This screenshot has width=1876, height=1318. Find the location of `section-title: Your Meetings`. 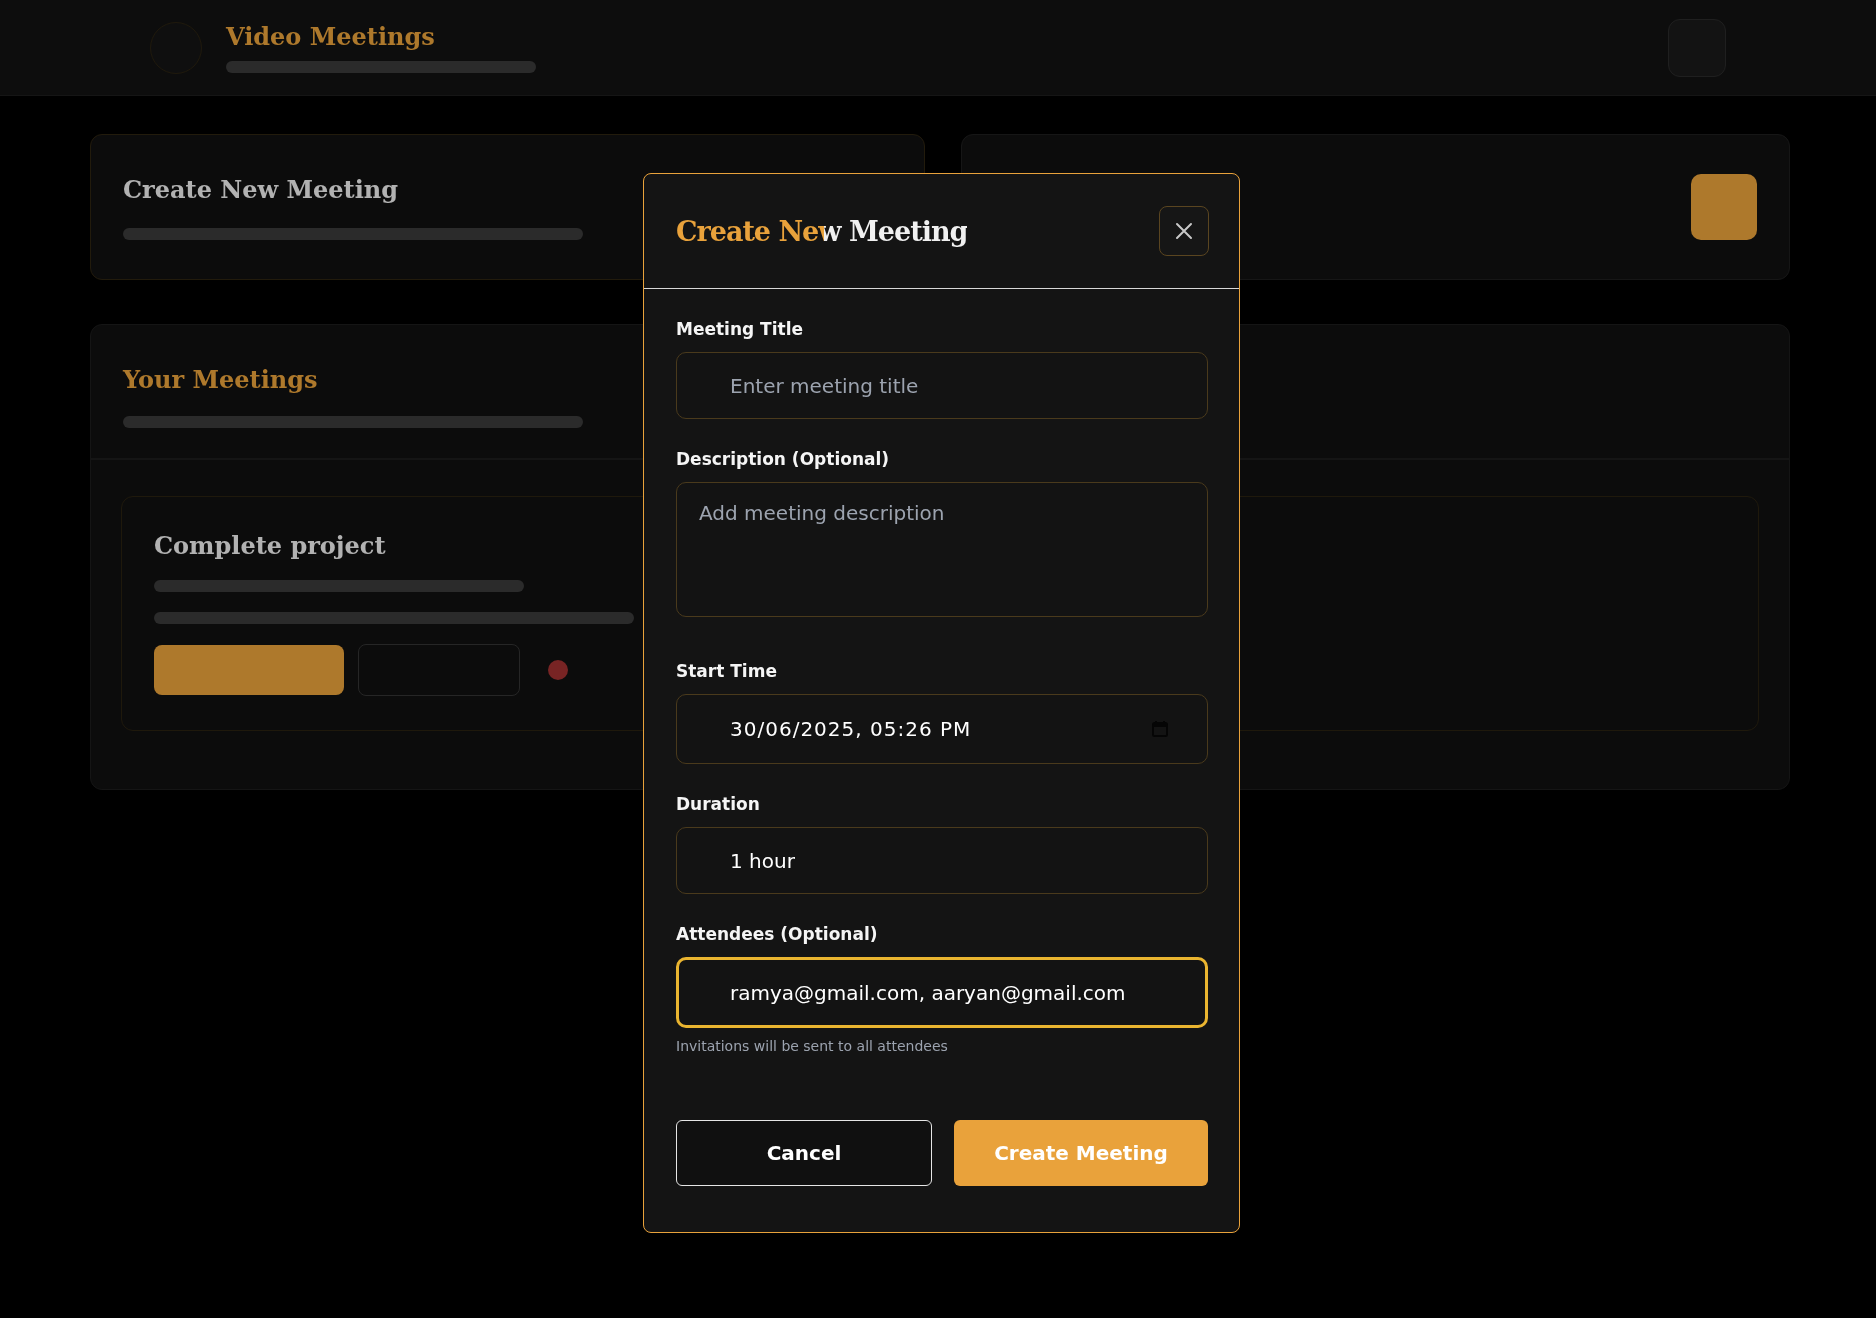

section-title: Your Meetings is located at coordinates (220, 379).